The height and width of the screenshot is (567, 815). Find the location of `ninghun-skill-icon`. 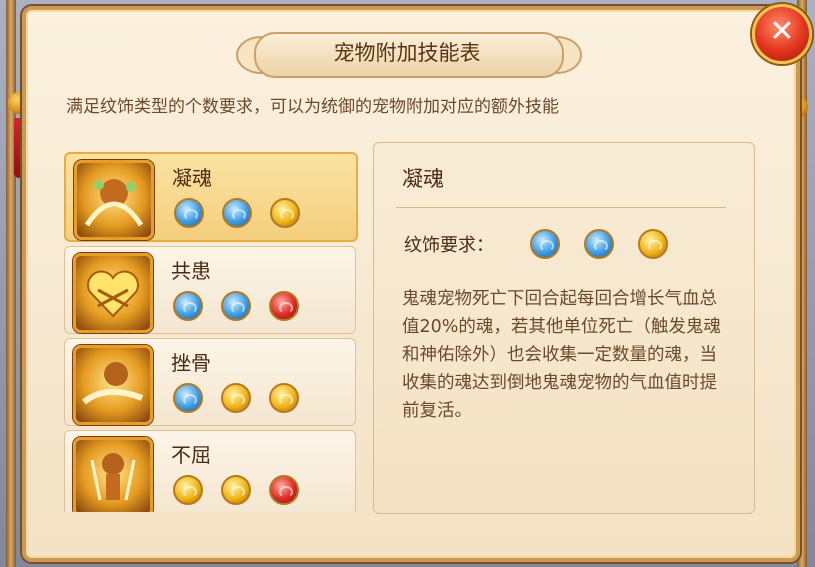

ninghun-skill-icon is located at coordinates (114, 200).